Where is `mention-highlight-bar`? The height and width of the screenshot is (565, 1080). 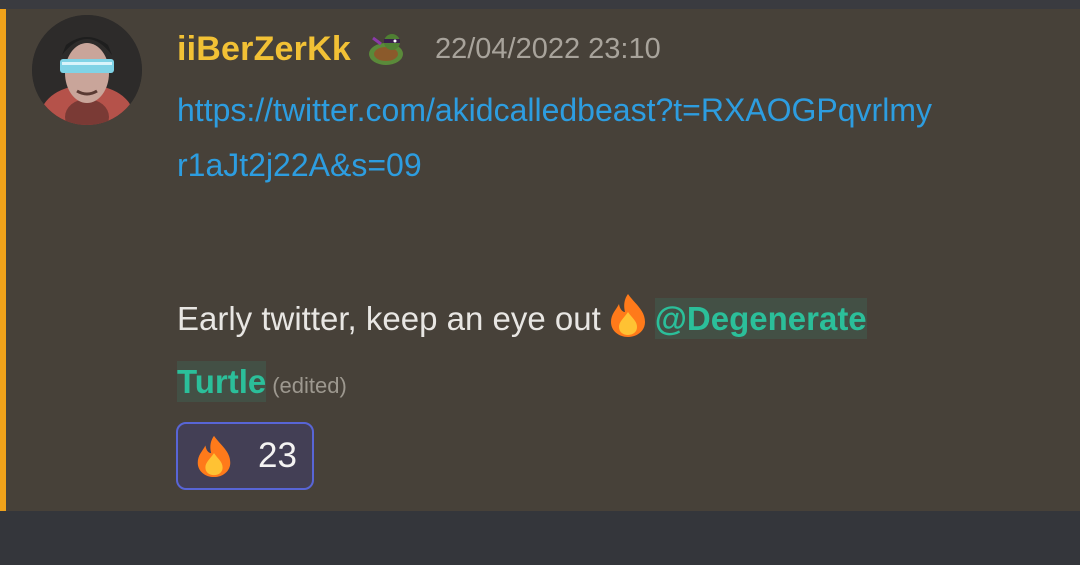
mention-highlight-bar is located at coordinates (3, 260).